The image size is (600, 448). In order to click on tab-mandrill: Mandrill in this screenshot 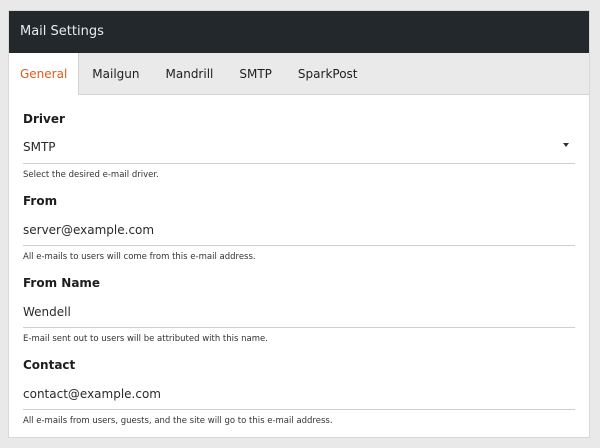, I will do `click(190, 73)`.